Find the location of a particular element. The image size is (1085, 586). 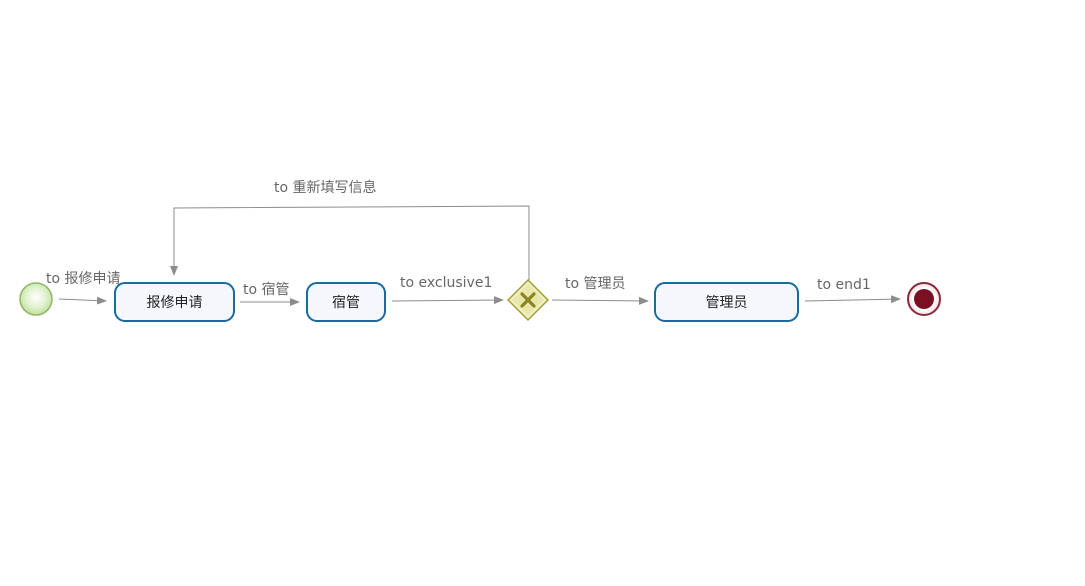

edge-label-to-apply: to 报修申请 is located at coordinates (83, 279).